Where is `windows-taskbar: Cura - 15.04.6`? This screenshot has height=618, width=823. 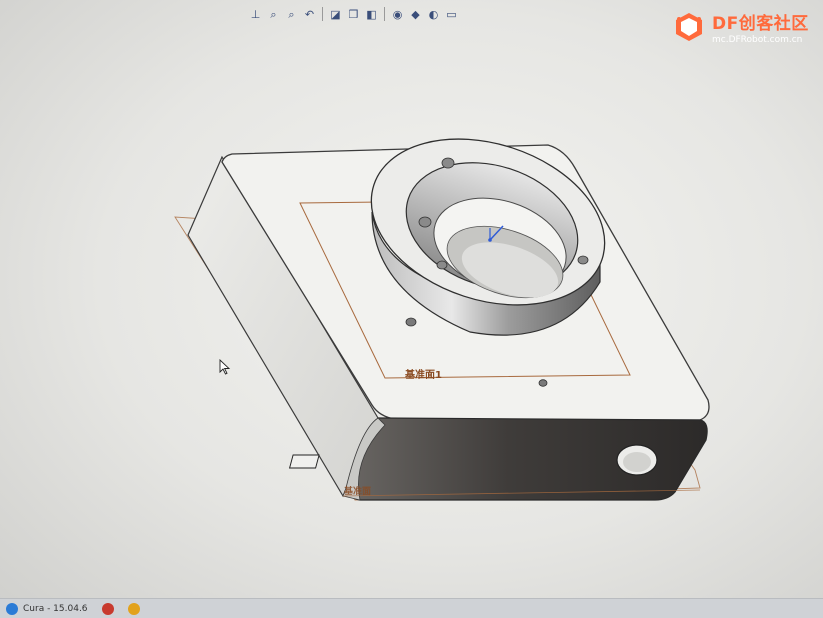
windows-taskbar: Cura - 15.04.6 is located at coordinates (411, 608).